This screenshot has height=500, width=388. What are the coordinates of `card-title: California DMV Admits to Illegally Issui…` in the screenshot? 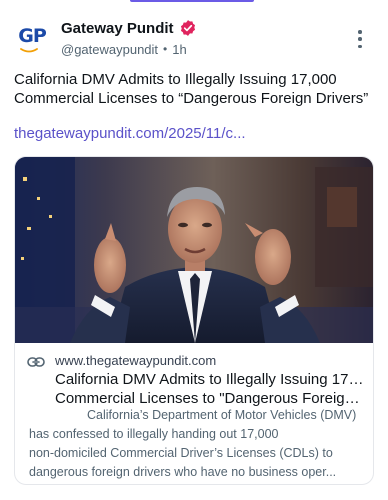 It's located at (211, 389).